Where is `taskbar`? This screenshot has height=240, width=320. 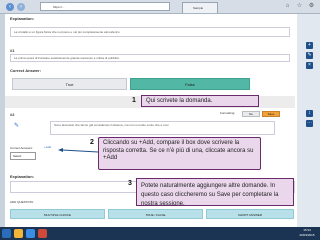 taskbar is located at coordinates (160, 233).